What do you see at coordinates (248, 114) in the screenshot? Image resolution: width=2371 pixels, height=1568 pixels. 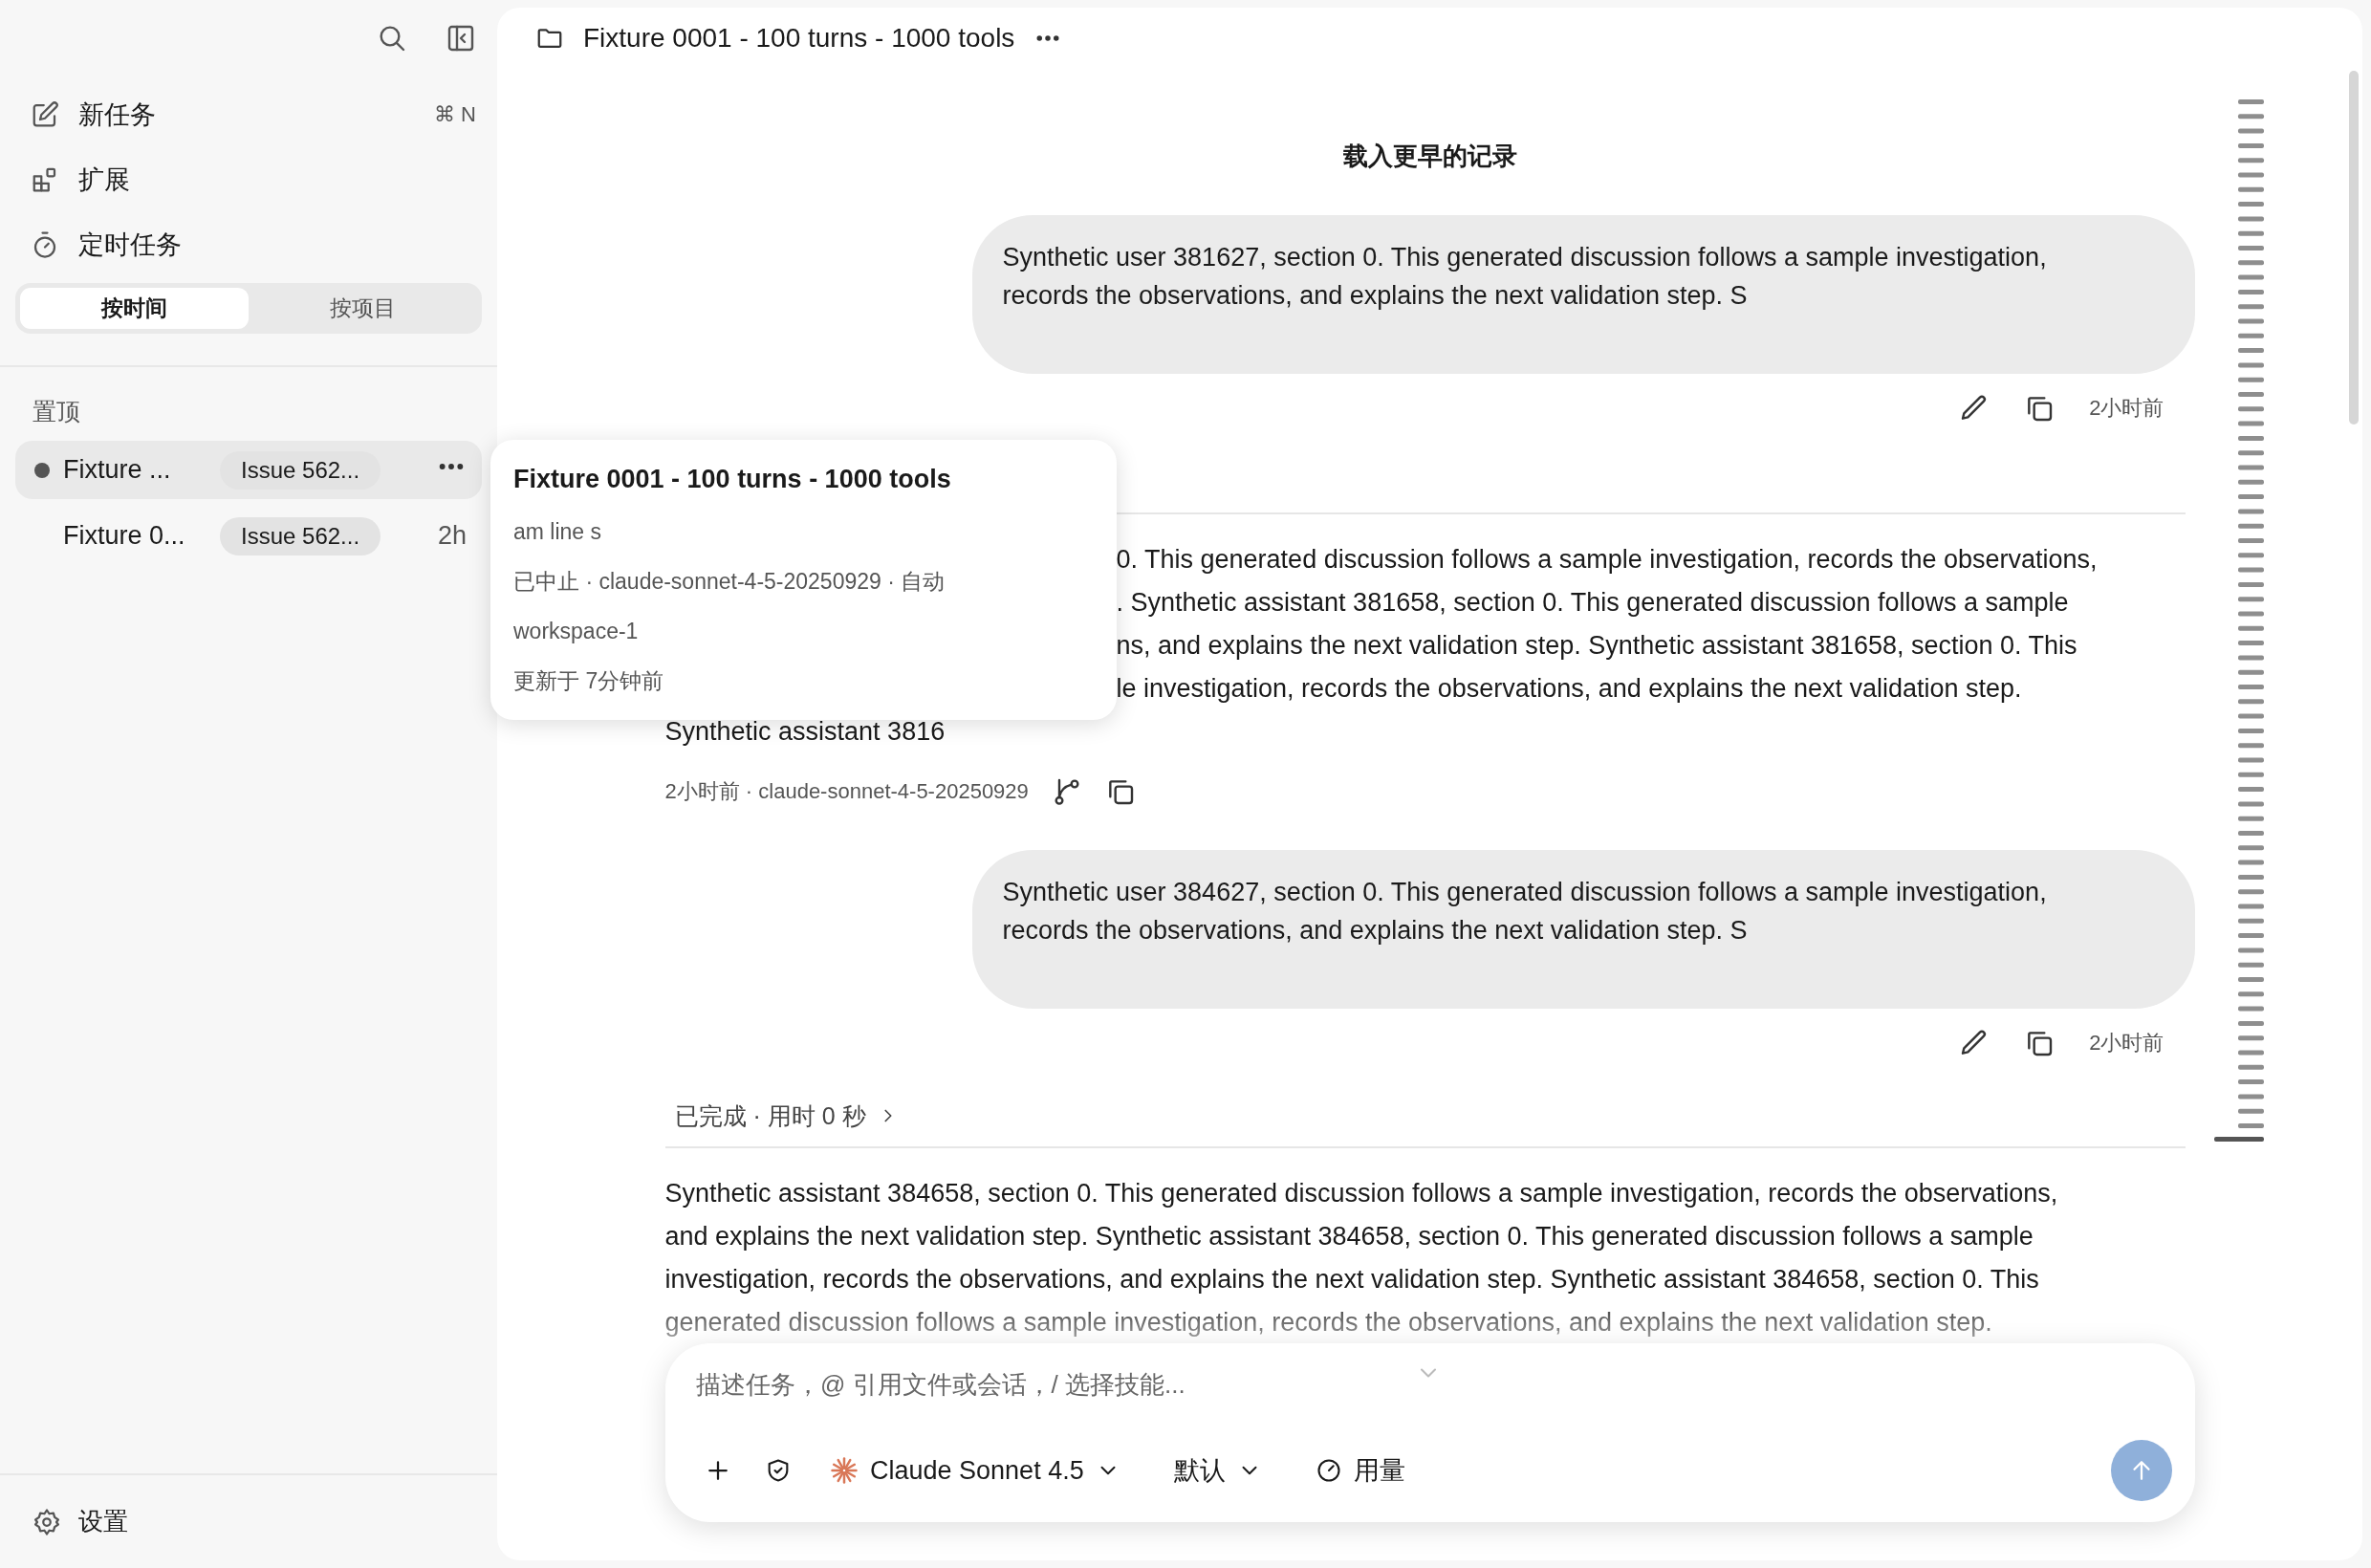 I see `nav-item: 新任务 ⌘ N` at bounding box center [248, 114].